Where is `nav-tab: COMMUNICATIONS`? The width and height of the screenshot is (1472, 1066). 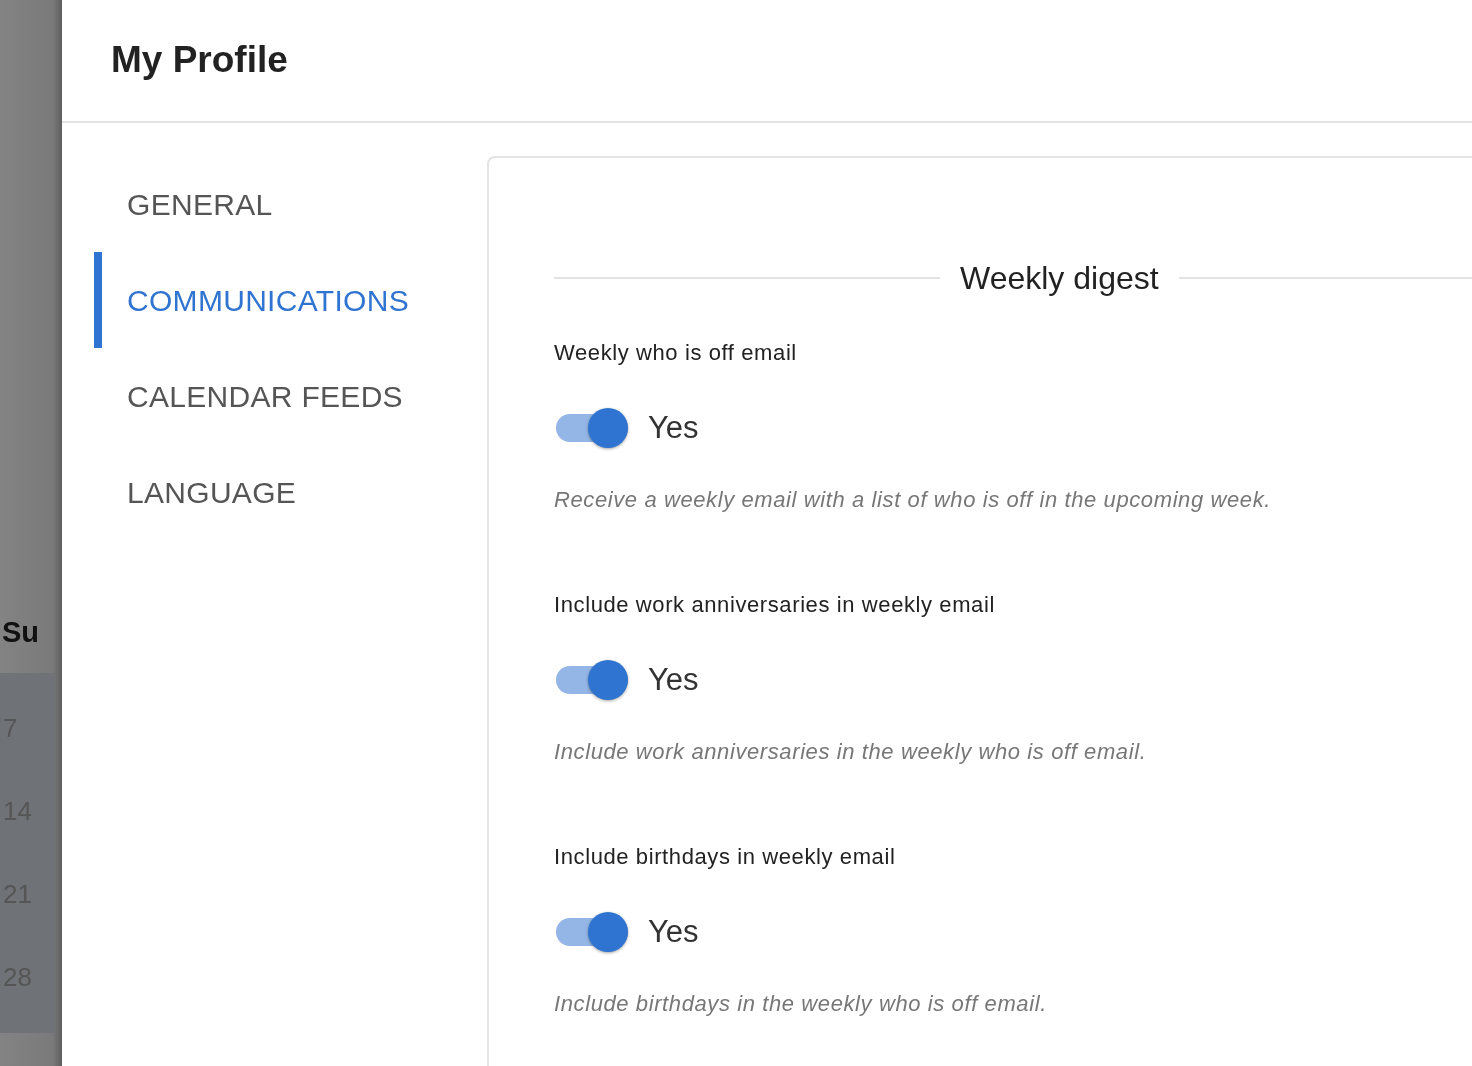
nav-tab: COMMUNICATIONS is located at coordinates (290, 300).